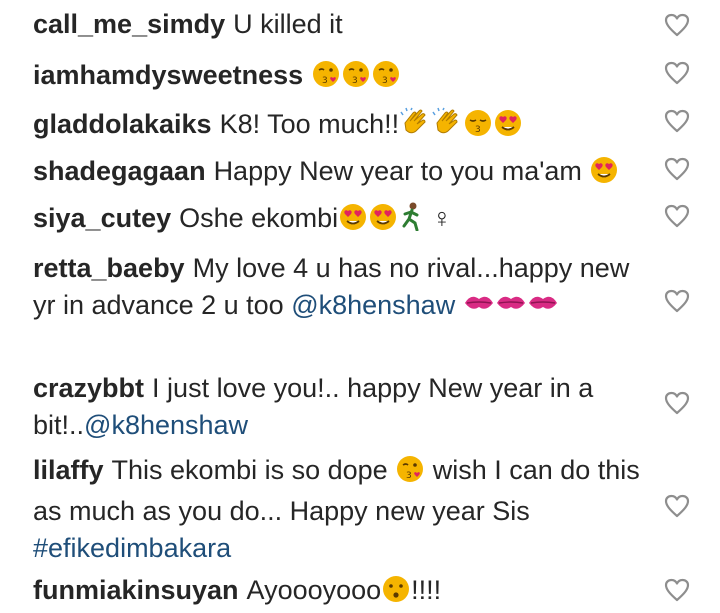 The image size is (720, 613). Describe the element at coordinates (119, 171) in the screenshot. I see `comment-username: shadegagaan` at that location.